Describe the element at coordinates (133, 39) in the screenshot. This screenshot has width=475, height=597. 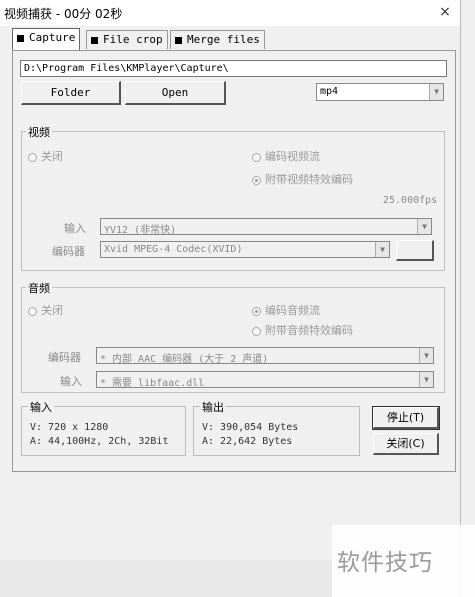
I see `tab-label: File crop` at that location.